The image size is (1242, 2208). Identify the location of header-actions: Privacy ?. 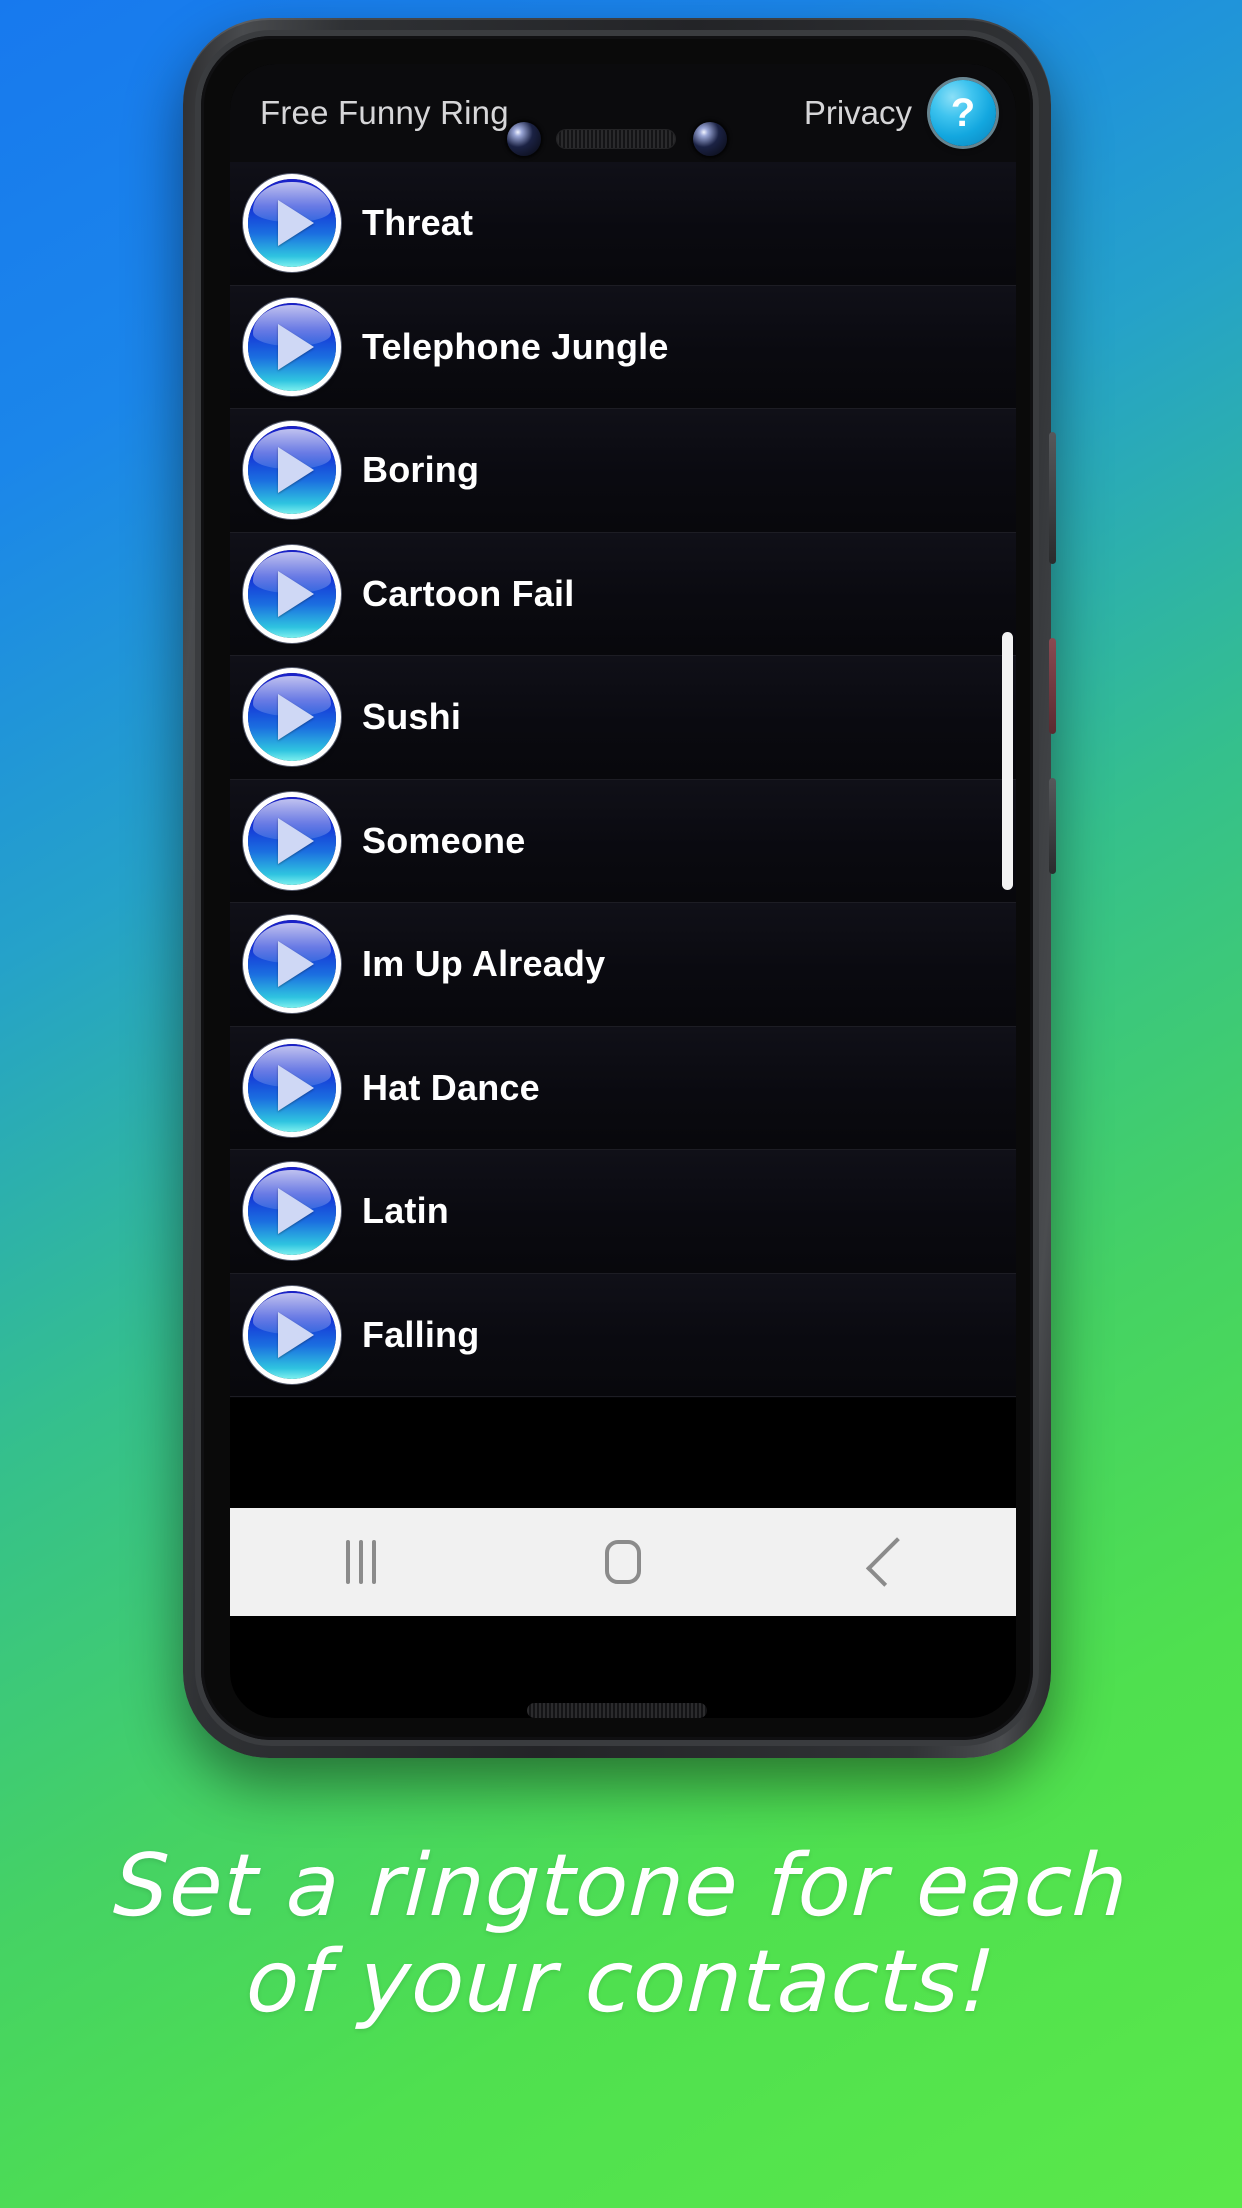
(900, 113).